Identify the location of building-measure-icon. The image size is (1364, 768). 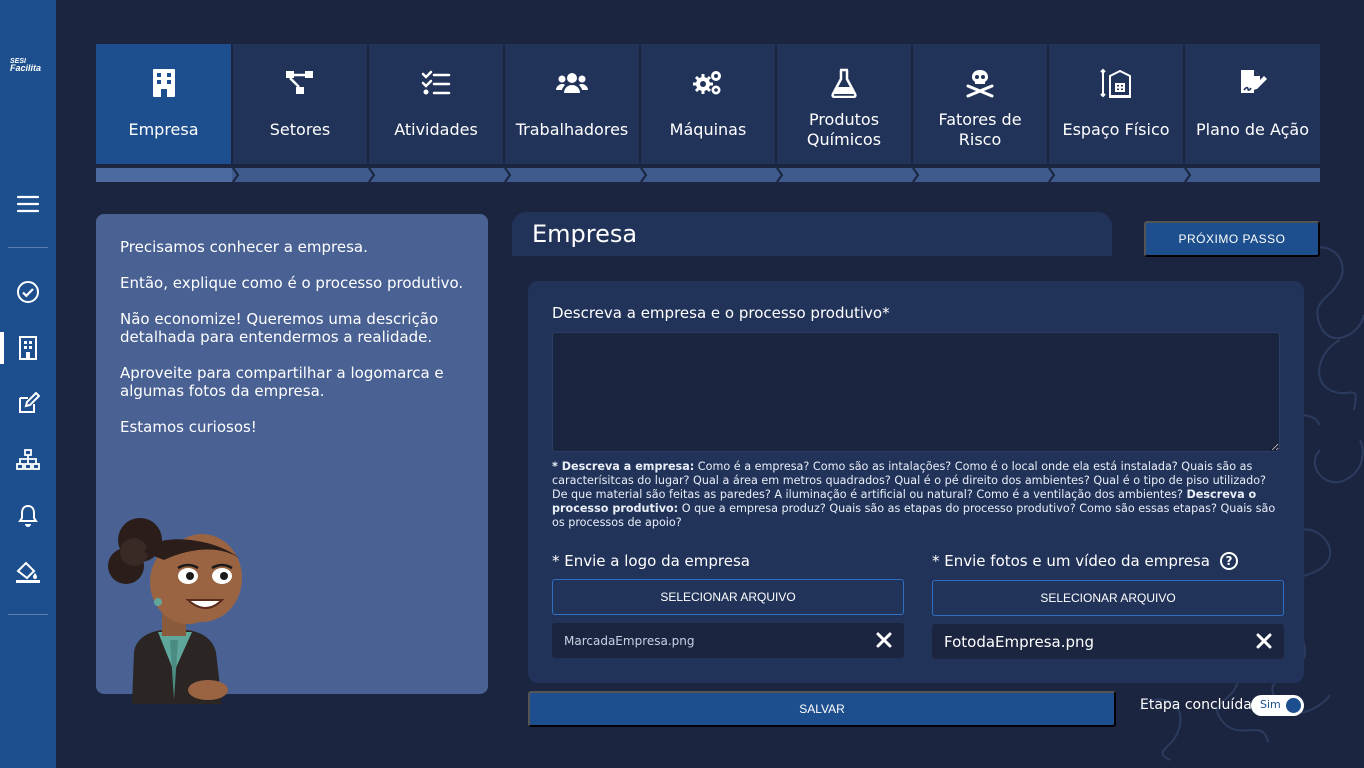
(1116, 83).